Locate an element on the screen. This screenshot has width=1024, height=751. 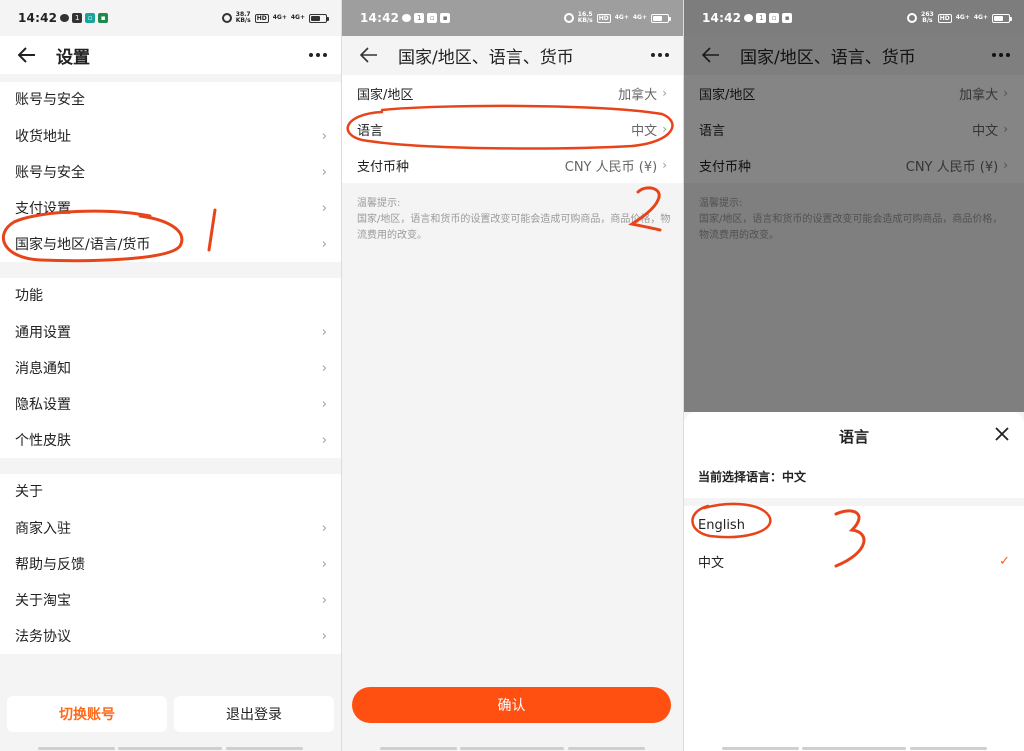
network-speed-unit: KB/s is located at coordinates (243, 20).